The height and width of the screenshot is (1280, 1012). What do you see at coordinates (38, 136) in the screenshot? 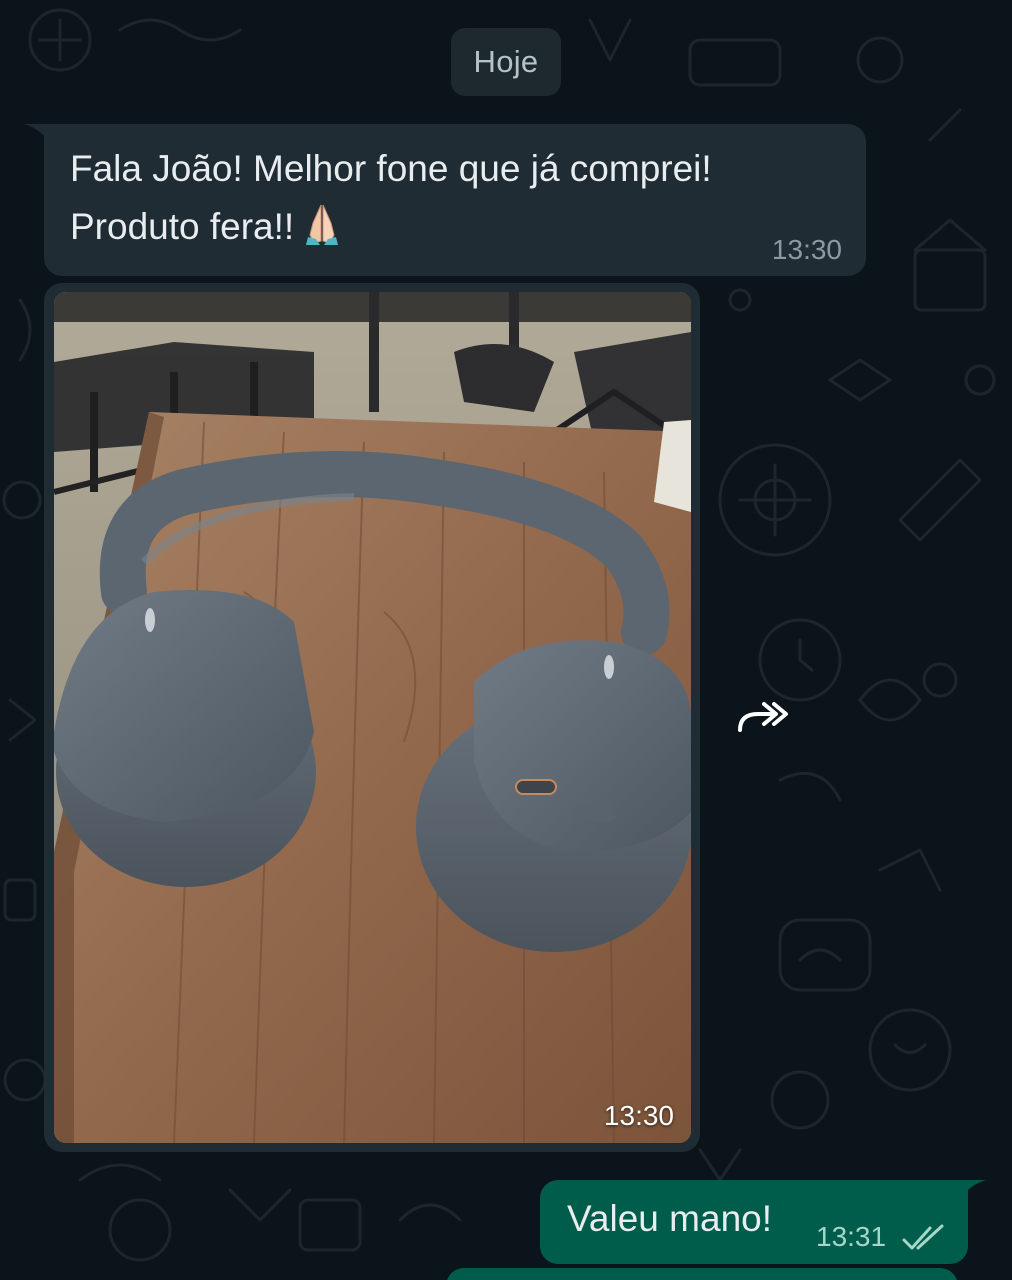
I see `incoming-bubble-tail` at bounding box center [38, 136].